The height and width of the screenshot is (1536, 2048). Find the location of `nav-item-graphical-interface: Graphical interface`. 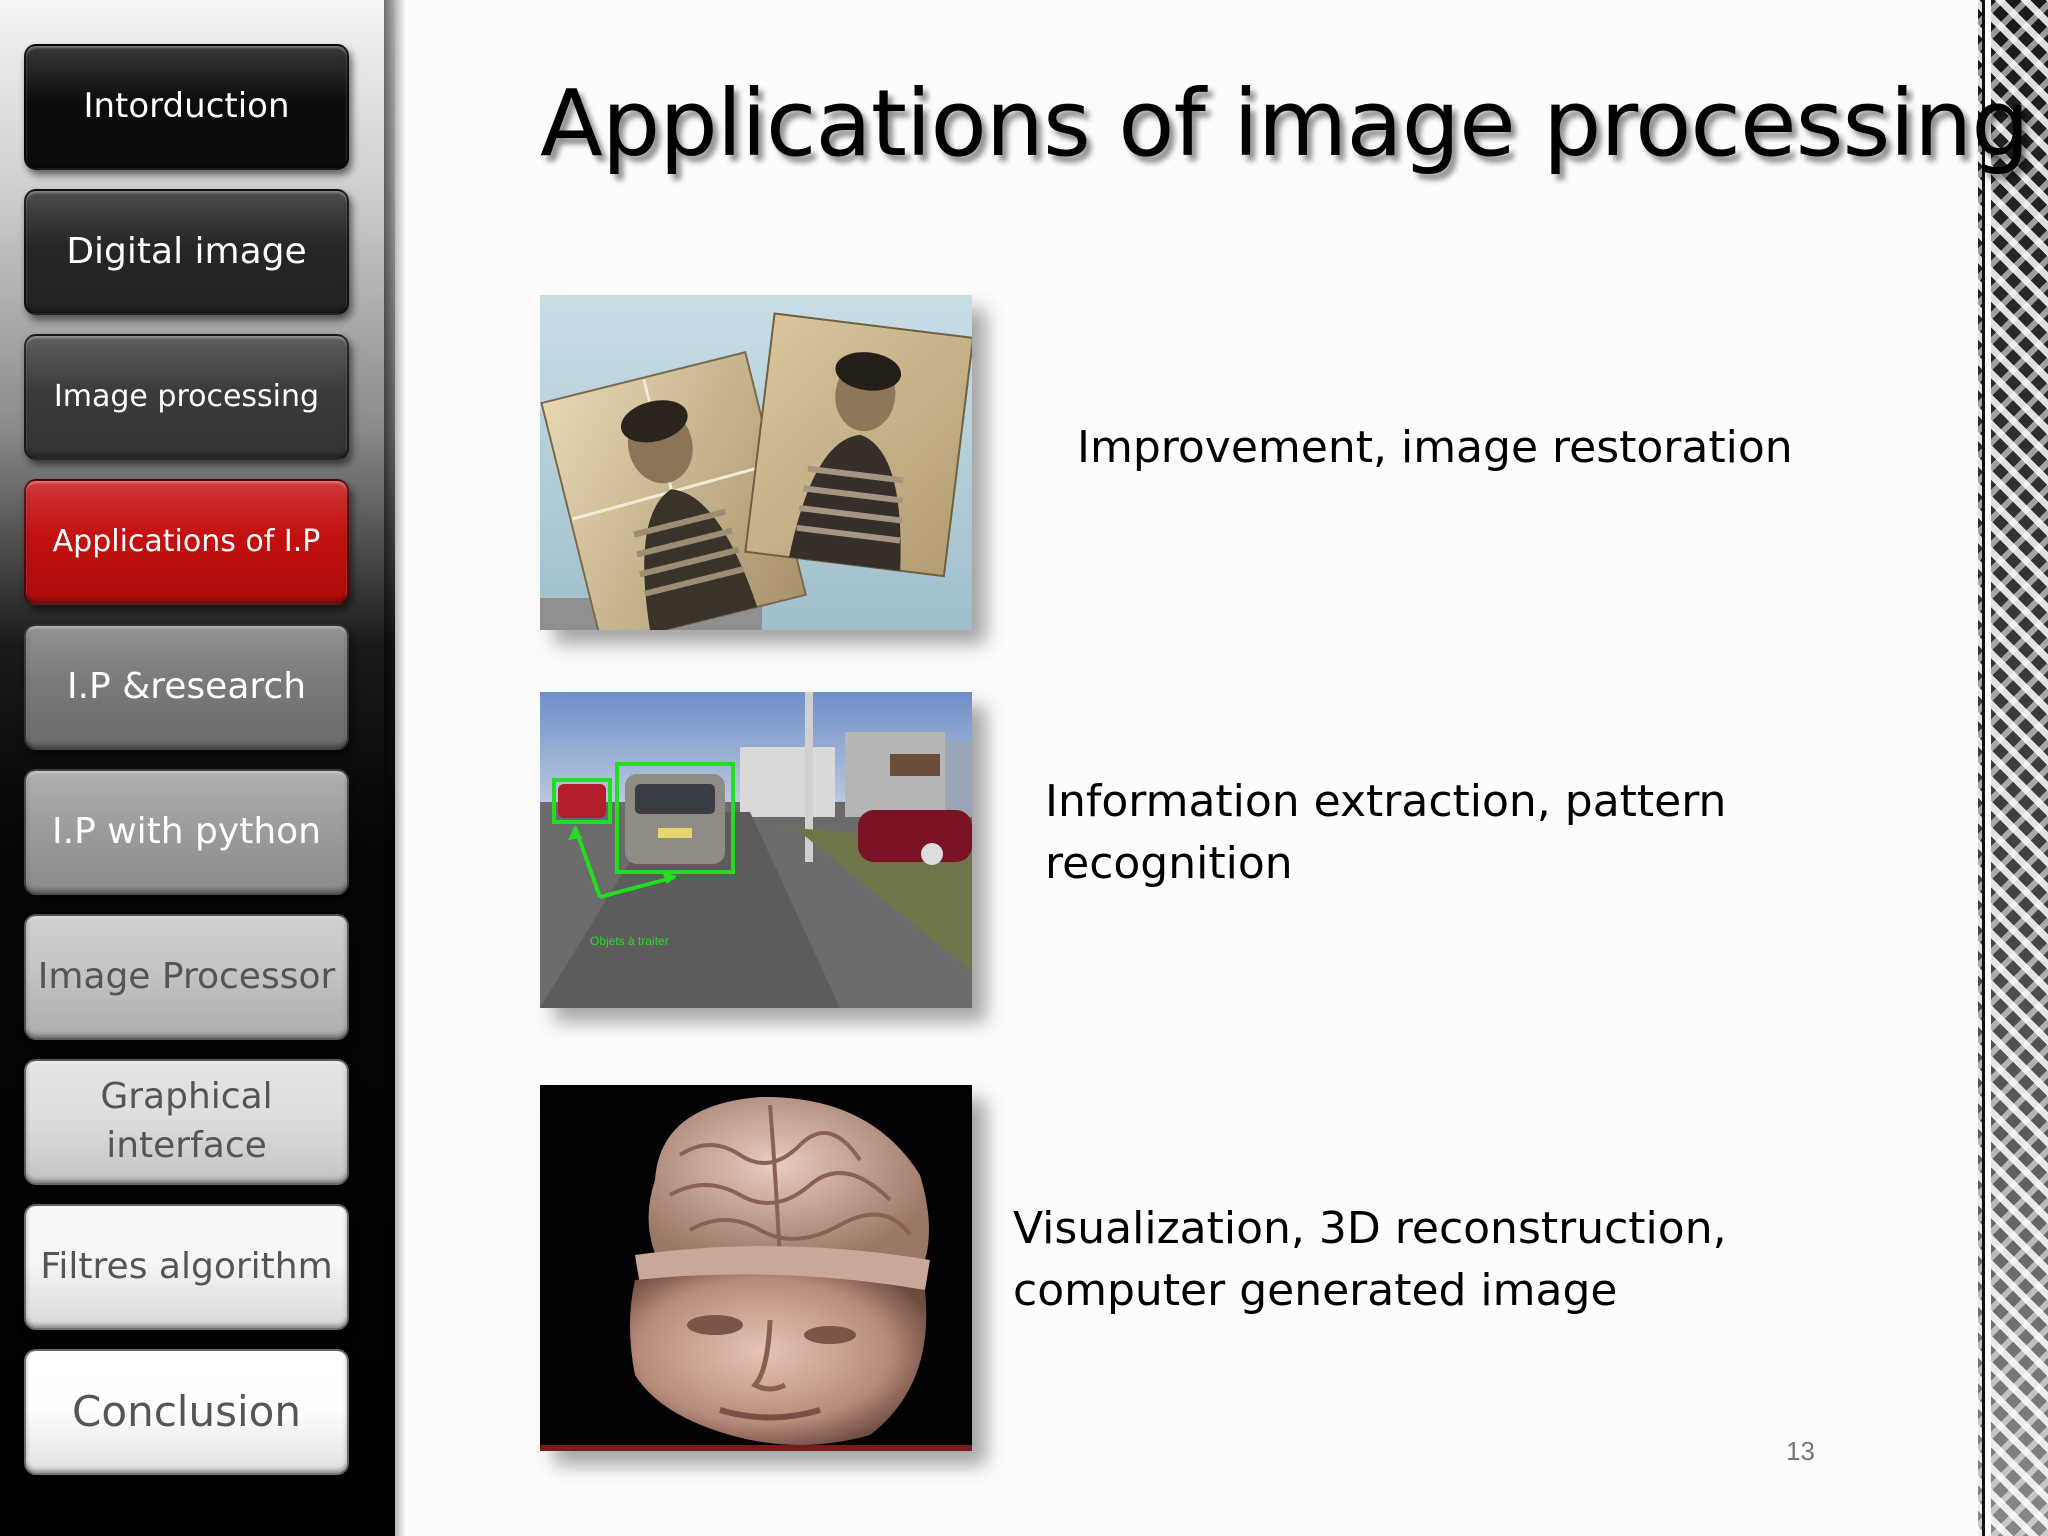

nav-item-graphical-interface: Graphical interface is located at coordinates (186, 1122).